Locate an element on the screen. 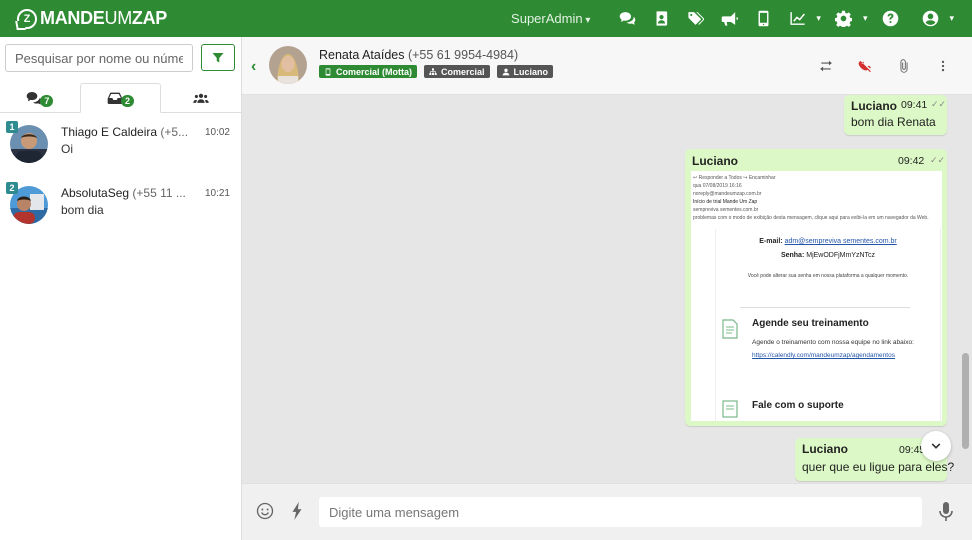 The width and height of the screenshot is (972, 540). more-vertical-icon is located at coordinates (943, 66).